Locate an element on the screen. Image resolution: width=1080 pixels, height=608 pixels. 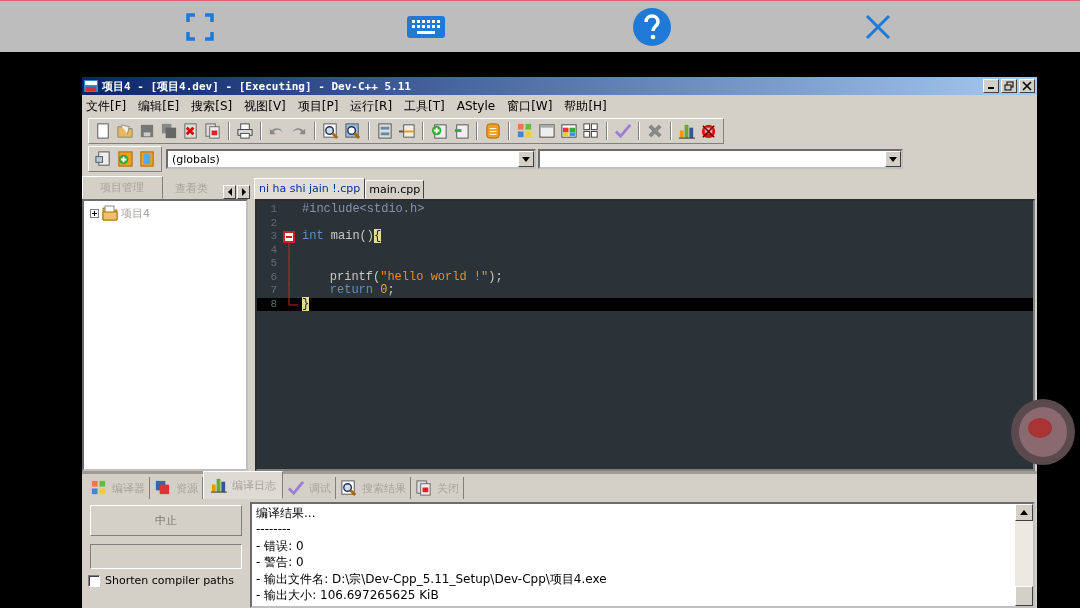
window-title: 项目4 - [项目4.dev] - [Executing] - Dev-C++ 5.11 is located at coordinates (257, 86).